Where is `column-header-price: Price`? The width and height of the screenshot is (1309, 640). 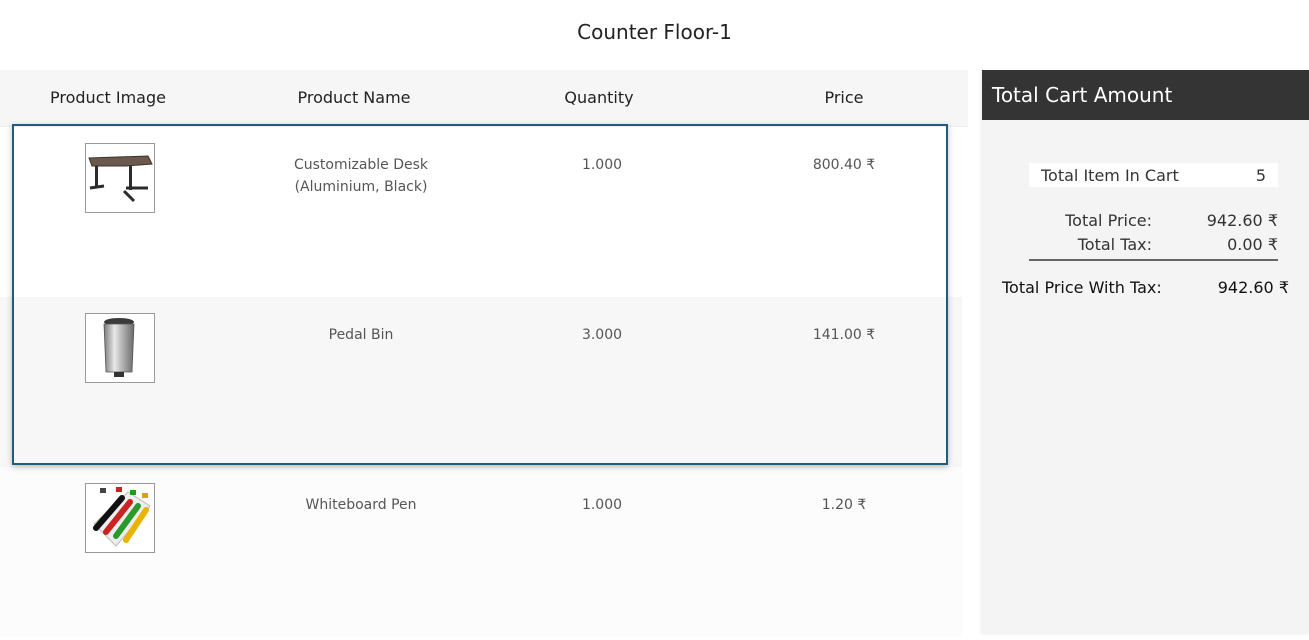
column-header-price: Price is located at coordinates (844, 97).